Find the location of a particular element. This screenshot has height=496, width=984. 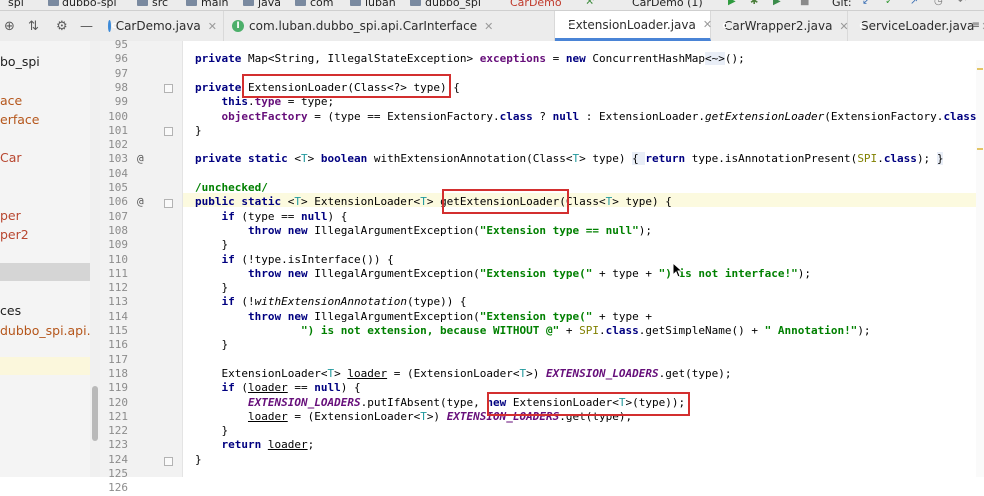

project-item: dubbo_spi.api.Ca is located at coordinates (45, 330).